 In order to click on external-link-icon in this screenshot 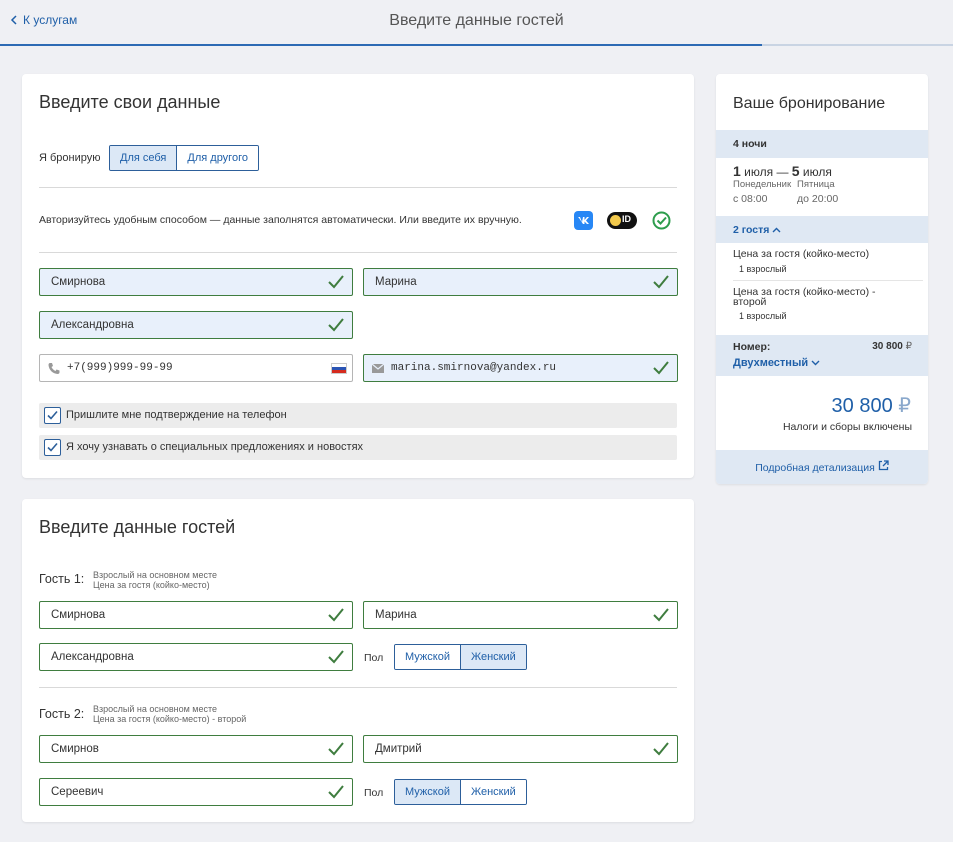, I will do `click(883, 465)`.